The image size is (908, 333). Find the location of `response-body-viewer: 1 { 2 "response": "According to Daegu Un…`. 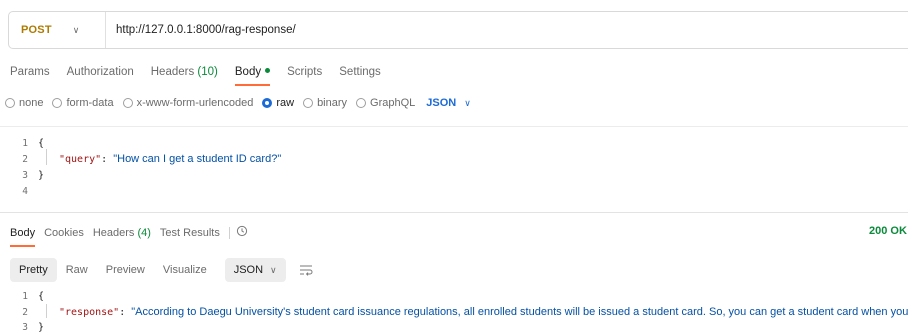

response-body-viewer: 1 { 2 "response": "According to Daegu Un… is located at coordinates (454, 310).